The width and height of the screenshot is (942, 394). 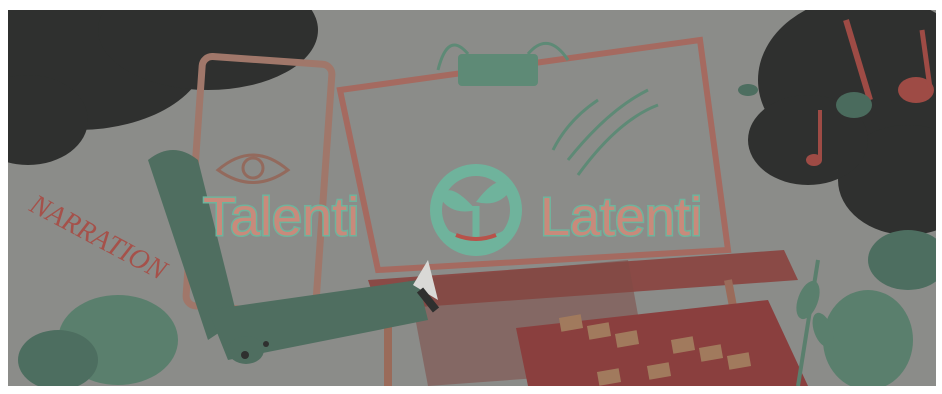 What do you see at coordinates (281, 217) in the screenshot?
I see `logo-word-left: Talenti` at bounding box center [281, 217].